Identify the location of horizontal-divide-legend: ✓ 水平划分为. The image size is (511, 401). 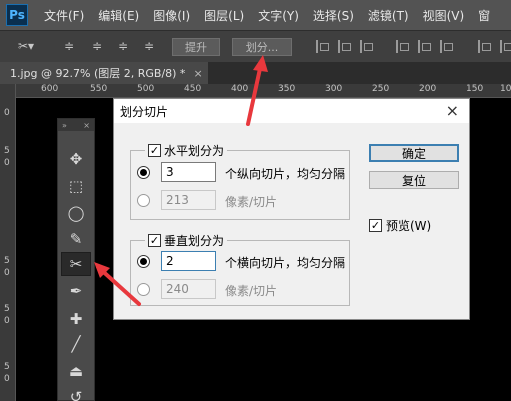
(186, 150).